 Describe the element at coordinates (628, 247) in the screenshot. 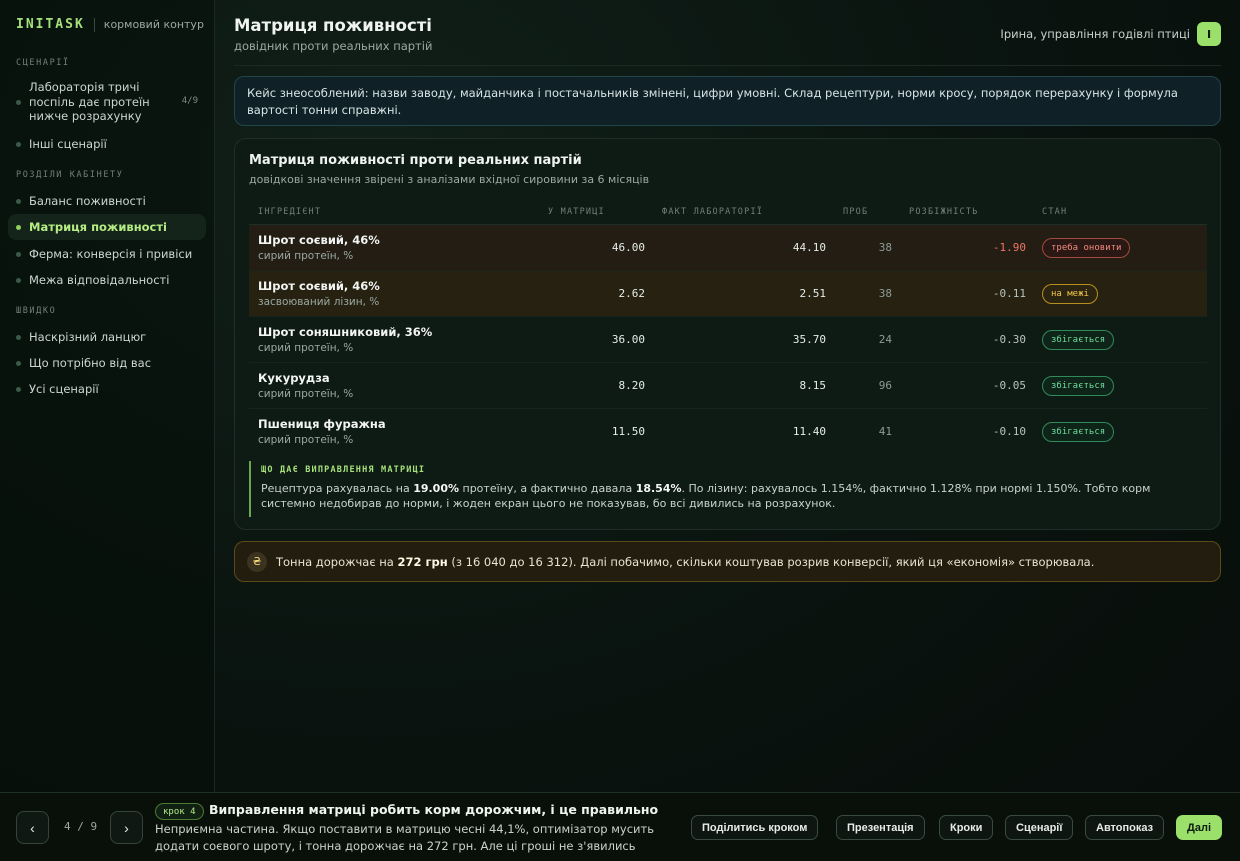

I see `matrix-value: 46.00` at that location.